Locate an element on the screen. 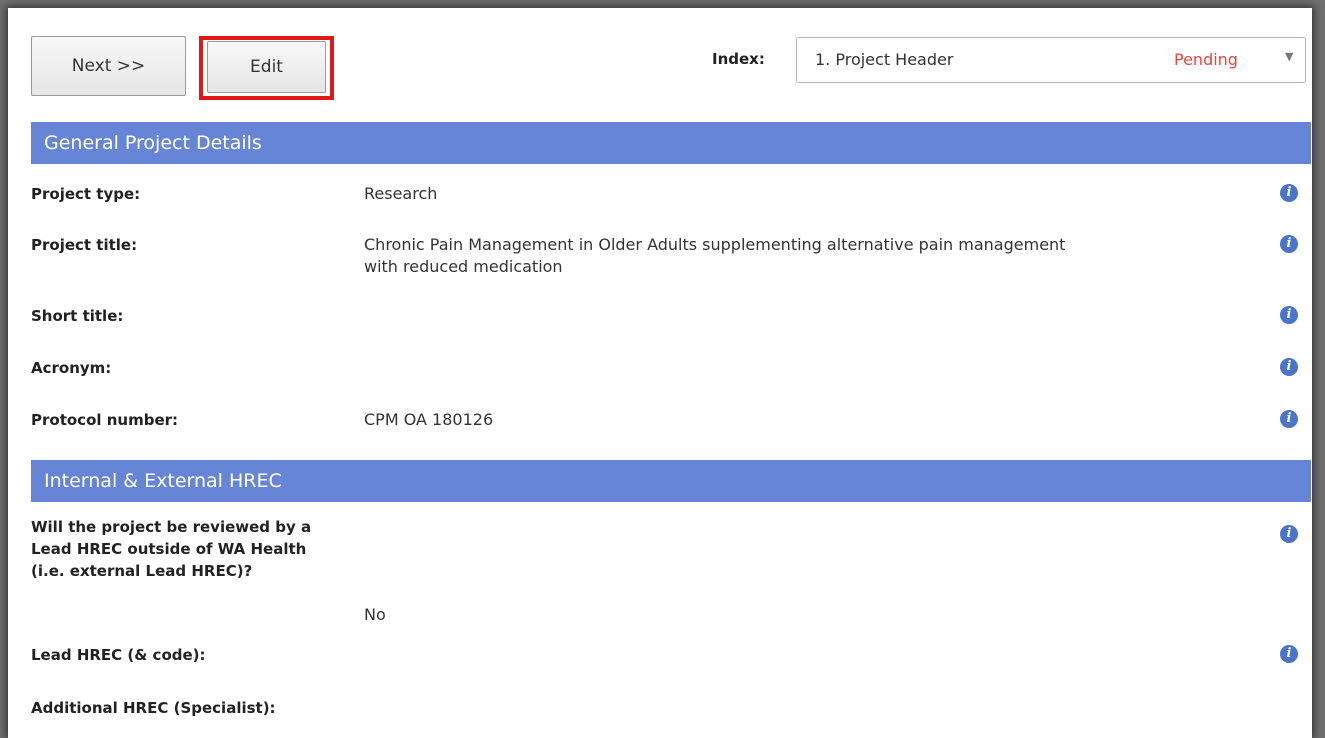 This screenshot has width=1325, height=738. section-title: General Project Details is located at coordinates (153, 143).